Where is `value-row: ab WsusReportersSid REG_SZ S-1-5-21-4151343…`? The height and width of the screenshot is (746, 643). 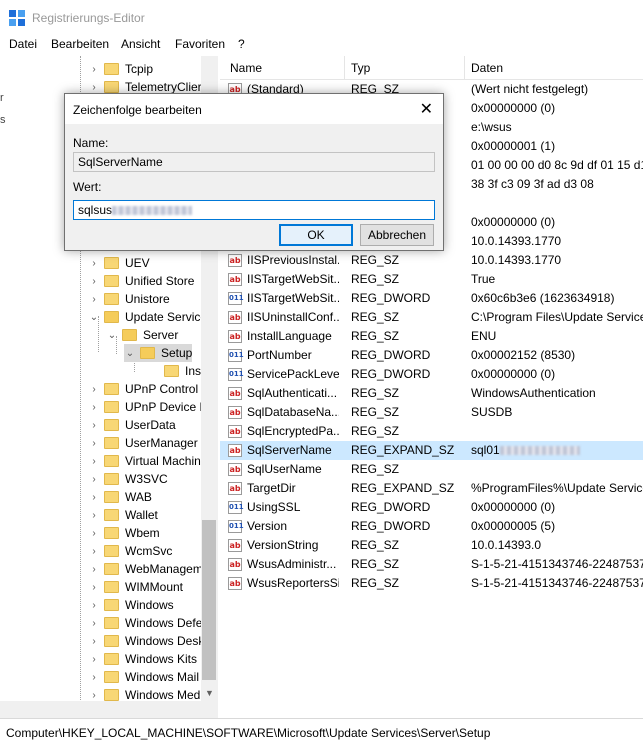 value-row: ab WsusReportersSid REG_SZ S-1-5-21-4151343… is located at coordinates (431, 583).